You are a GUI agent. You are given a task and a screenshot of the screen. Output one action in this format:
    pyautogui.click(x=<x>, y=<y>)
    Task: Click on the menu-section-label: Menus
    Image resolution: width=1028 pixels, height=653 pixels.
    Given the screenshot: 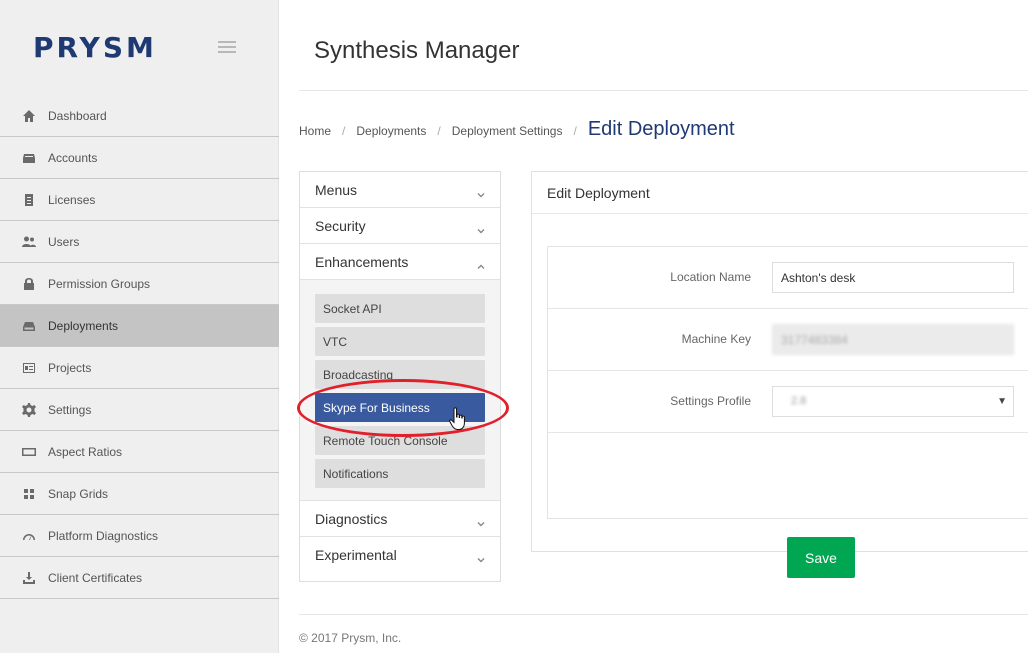 What is the action you would take?
    pyautogui.click(x=336, y=189)
    